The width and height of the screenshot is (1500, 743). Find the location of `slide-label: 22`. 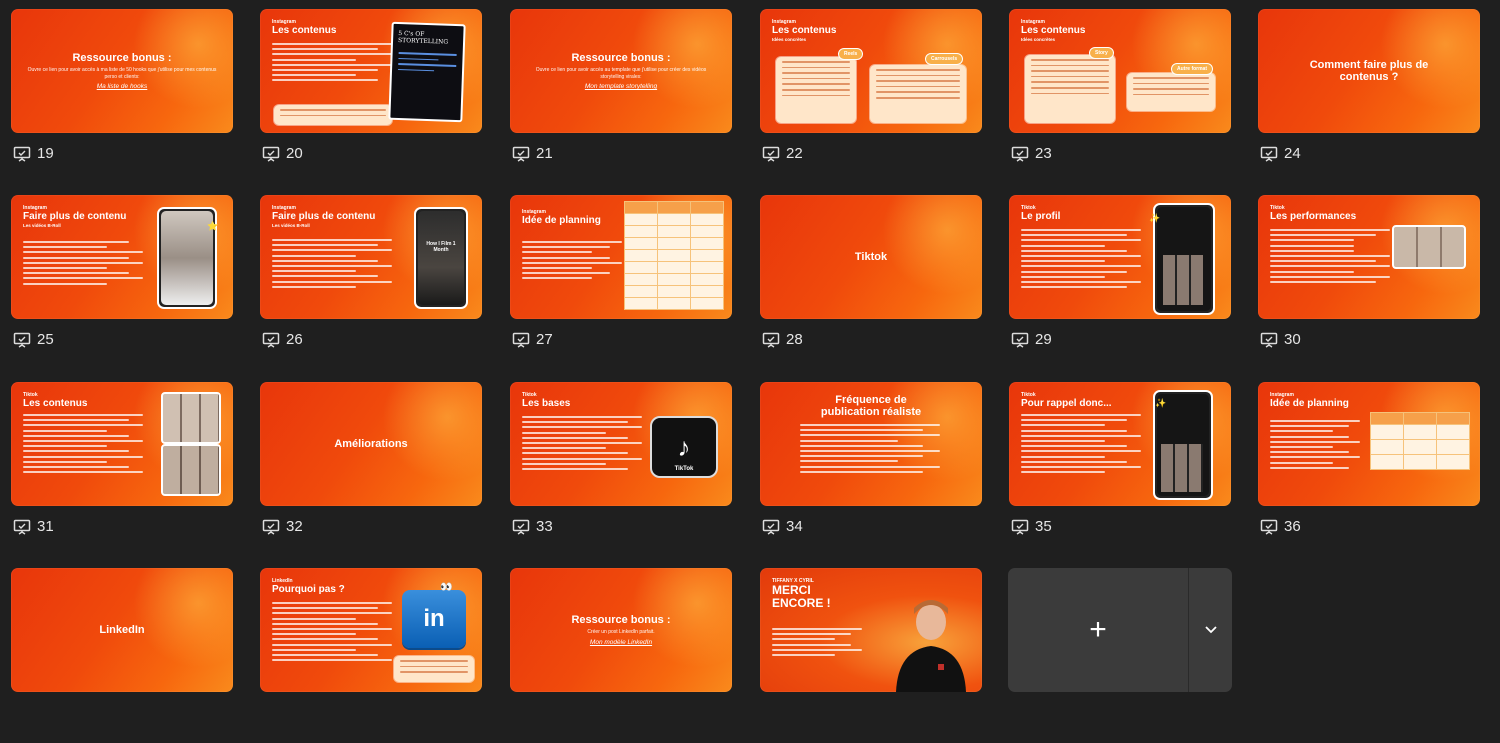

slide-label: 22 is located at coordinates (782, 153).